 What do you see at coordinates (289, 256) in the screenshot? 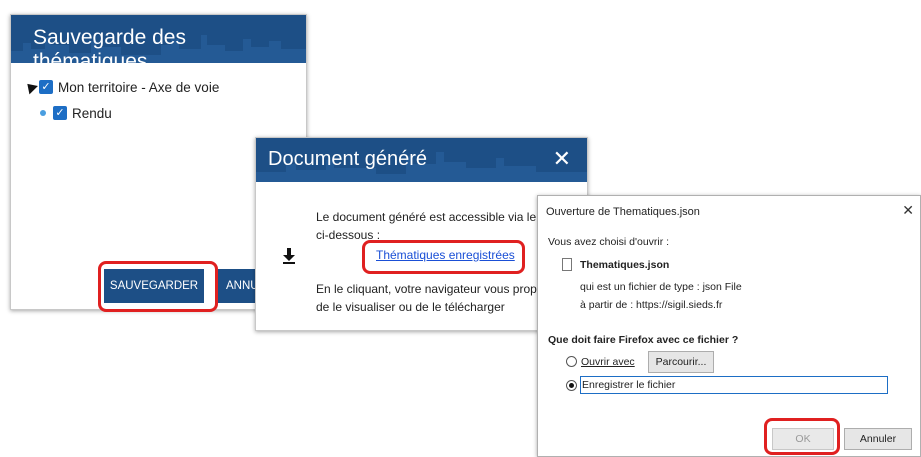
I see `download-icon` at bounding box center [289, 256].